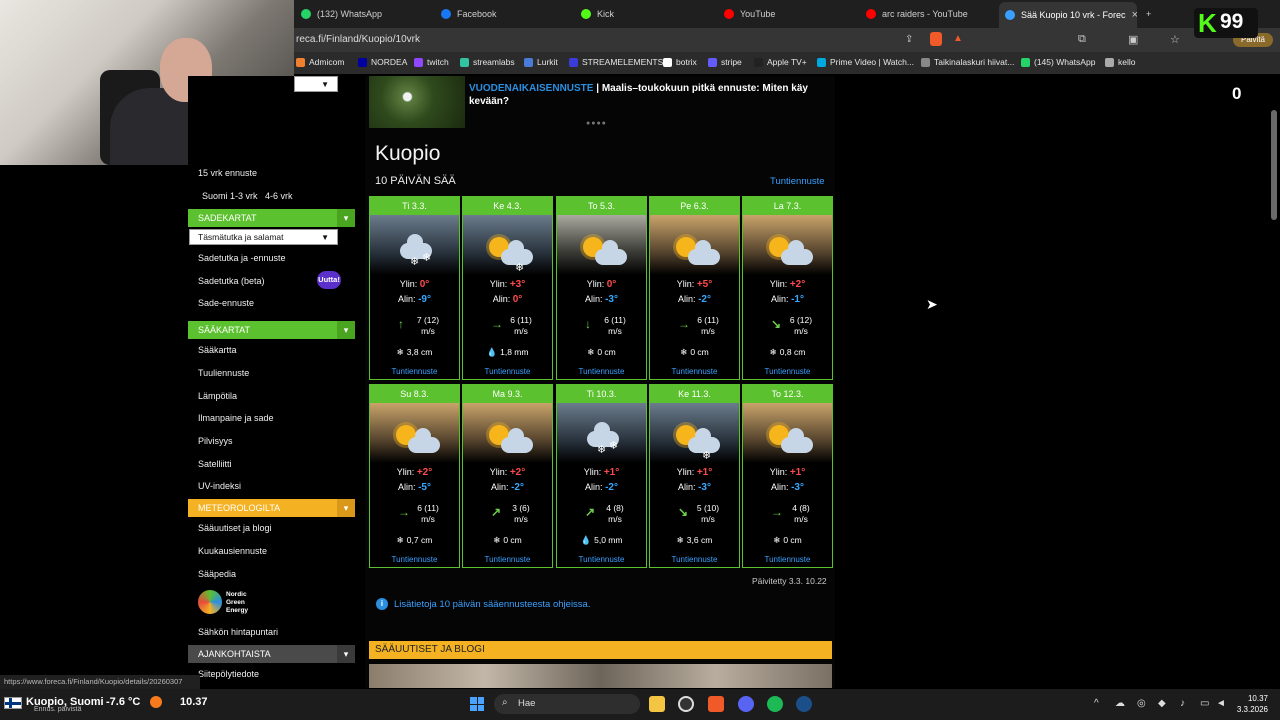  Describe the element at coordinates (279, 196) in the screenshot. I see `sidebar-link-4-6: 4-6 vrk` at that location.